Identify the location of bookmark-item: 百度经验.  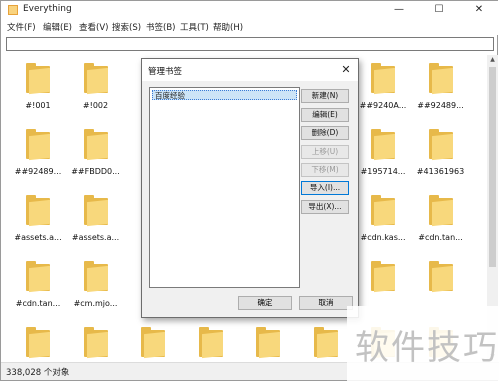
(224, 95).